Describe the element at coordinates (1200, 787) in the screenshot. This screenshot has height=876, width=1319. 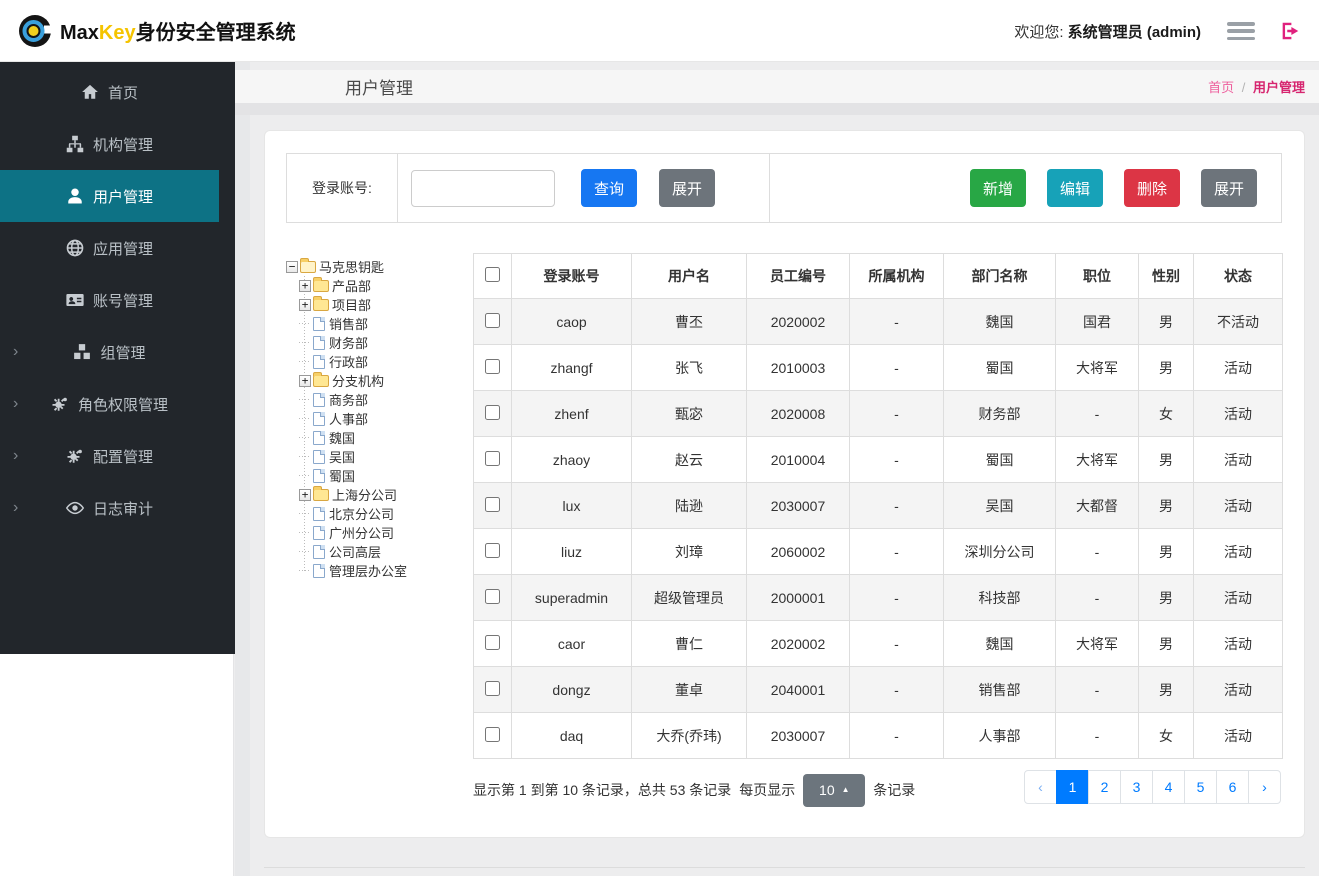
I see `page-button-5: 5` at that location.